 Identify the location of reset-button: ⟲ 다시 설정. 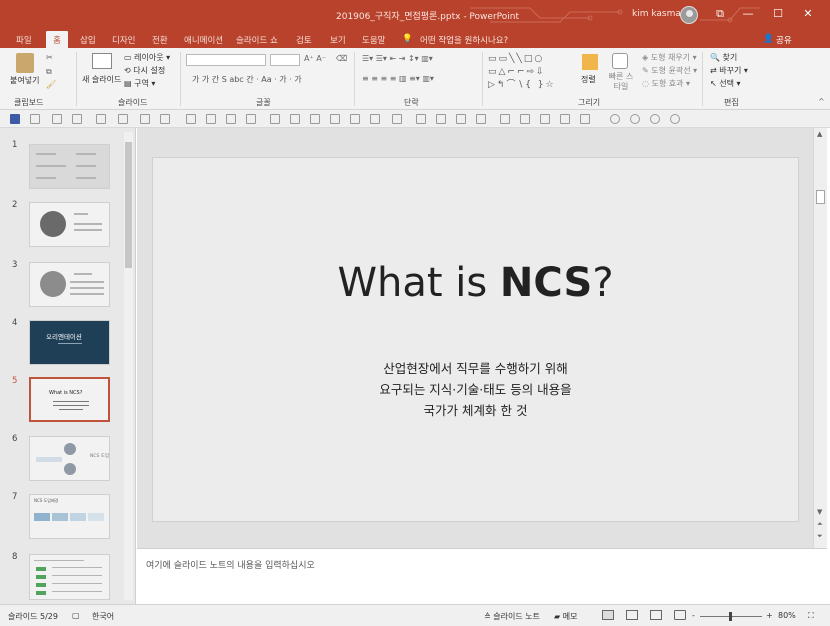
(144, 70).